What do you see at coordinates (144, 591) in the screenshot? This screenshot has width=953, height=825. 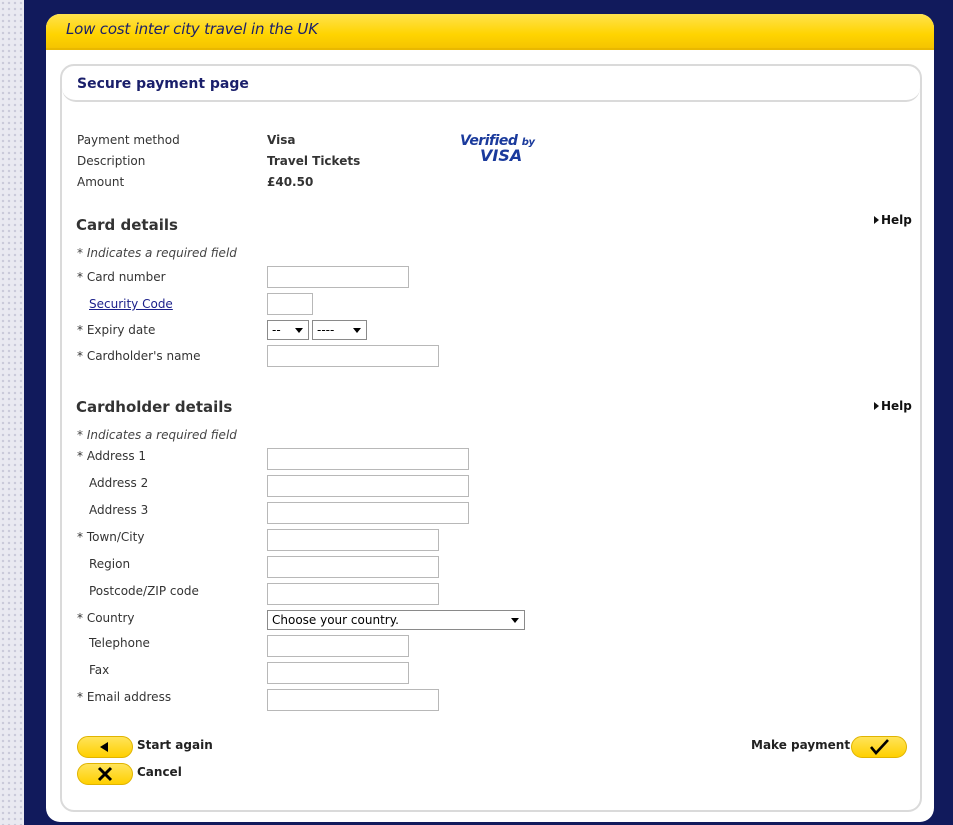 I see `postcode-label: Postcode/ZIP code` at bounding box center [144, 591].